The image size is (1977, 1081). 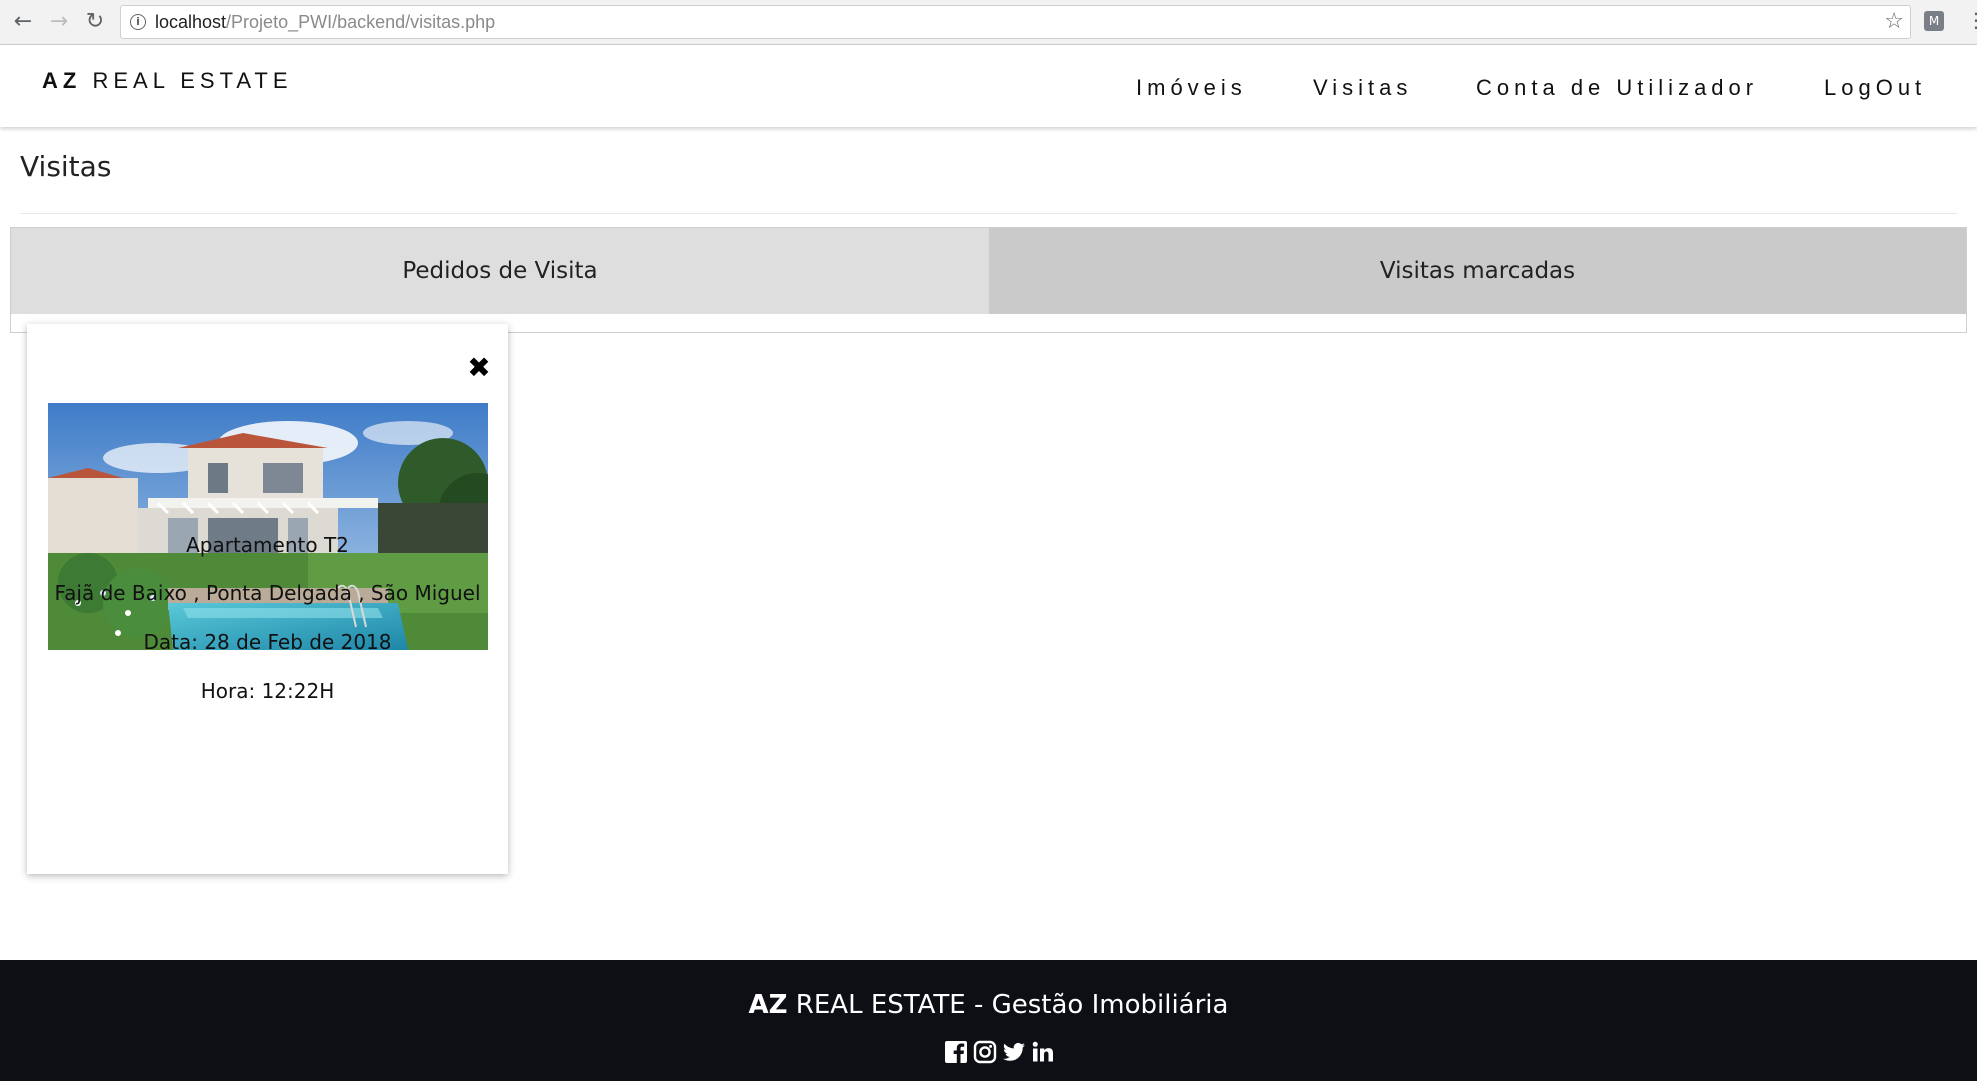 I want to click on property-type: Apartamento T2, so click(x=267, y=545).